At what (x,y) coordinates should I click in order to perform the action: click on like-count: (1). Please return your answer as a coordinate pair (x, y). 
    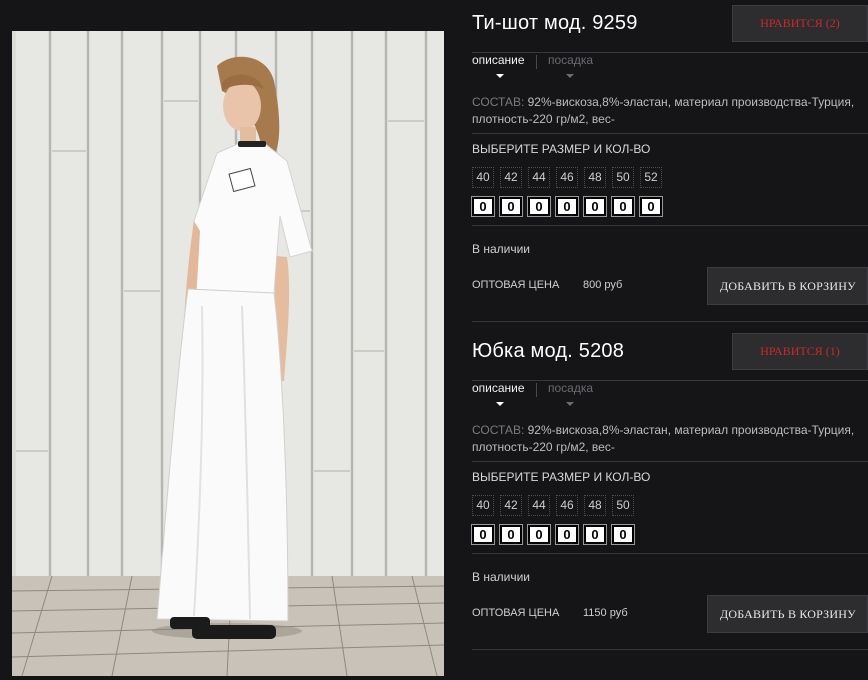
    Looking at the image, I should click on (832, 351).